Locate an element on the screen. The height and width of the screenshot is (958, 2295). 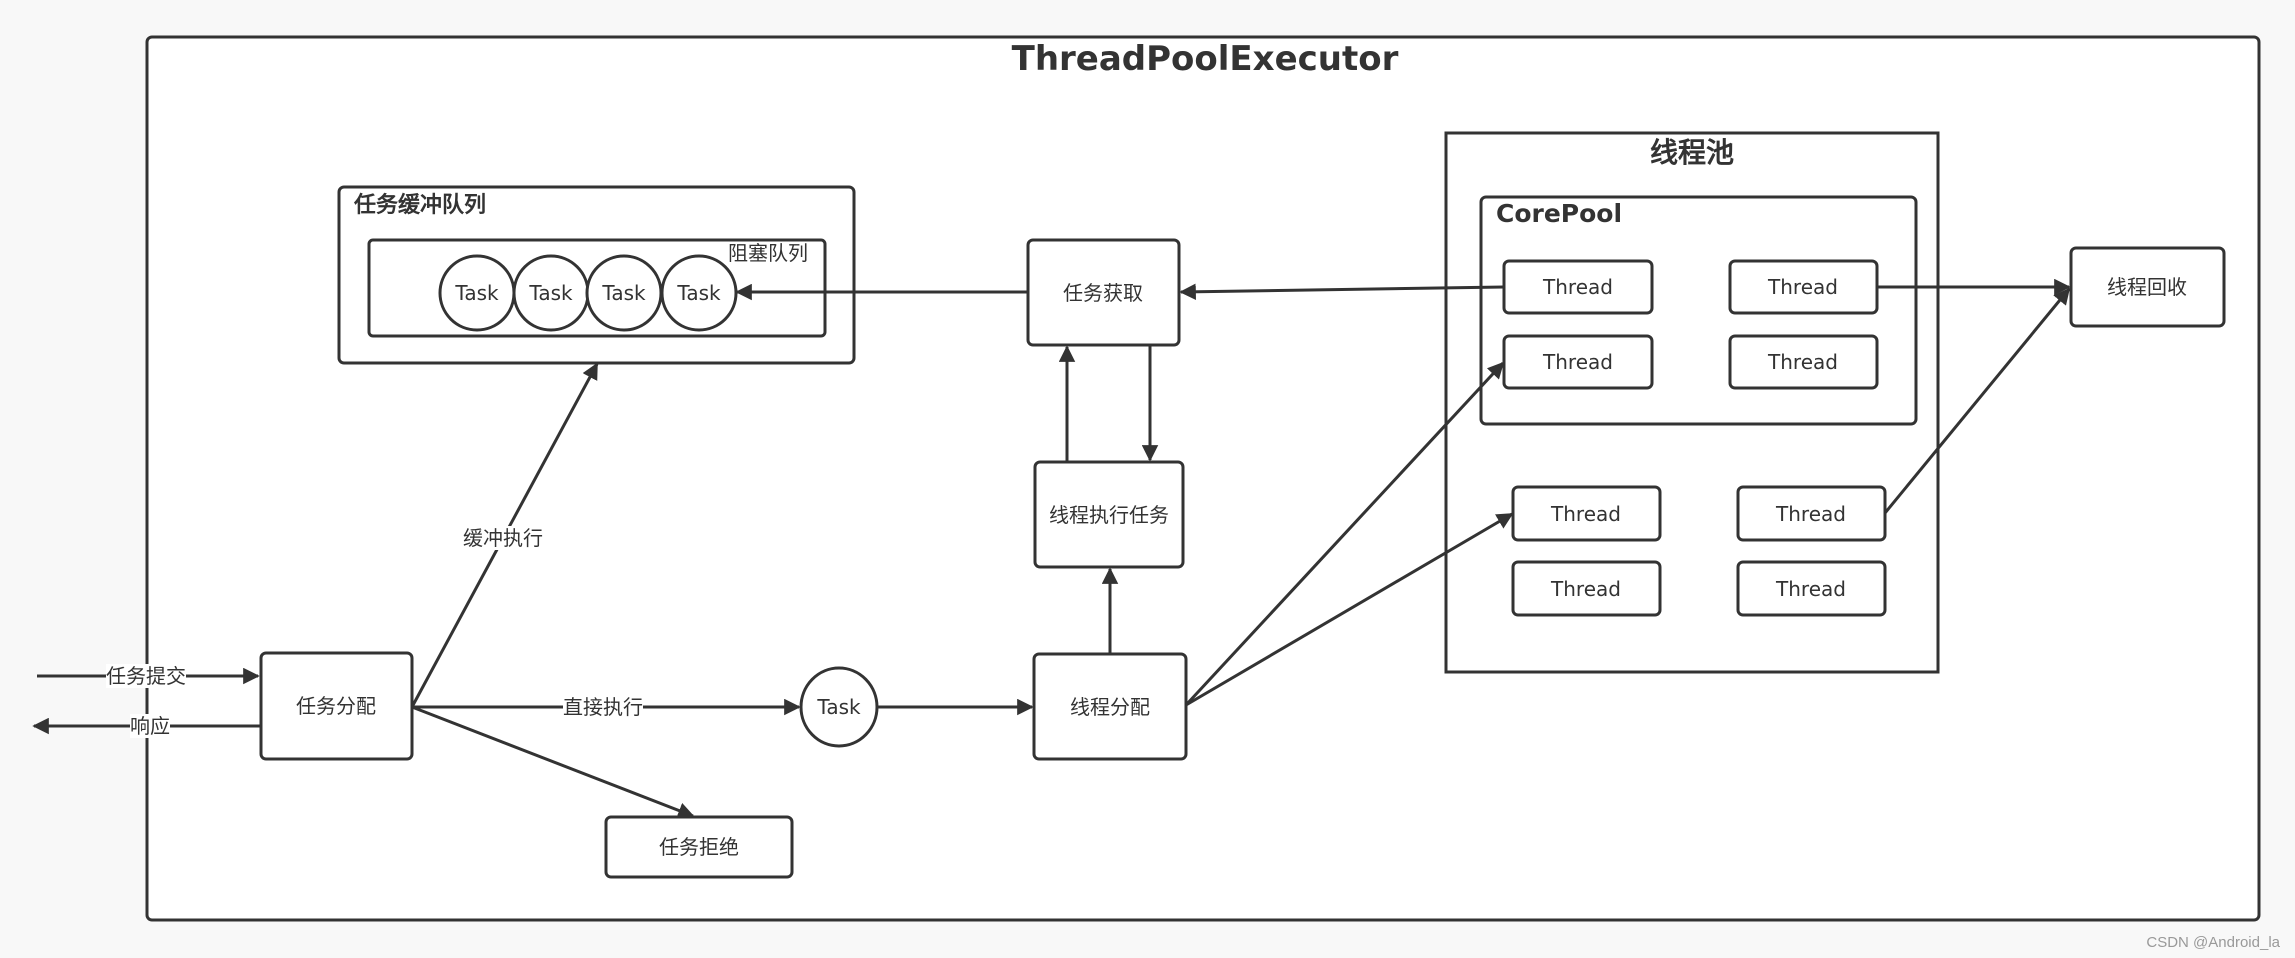
svg-text: 任务提交 is located at coordinates (146, 676).